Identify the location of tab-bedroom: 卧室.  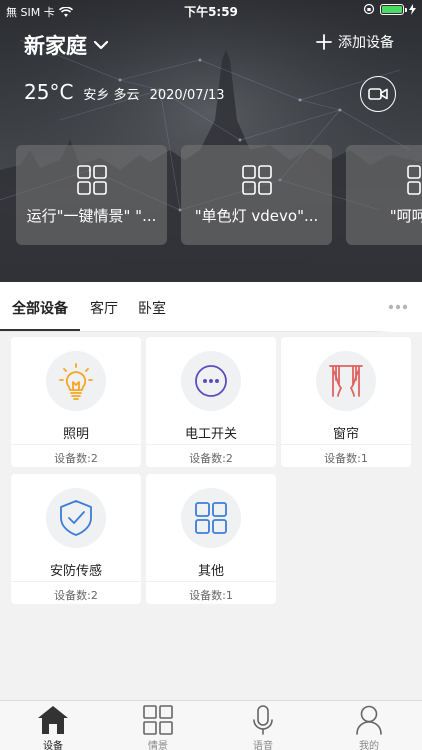
(152, 308).